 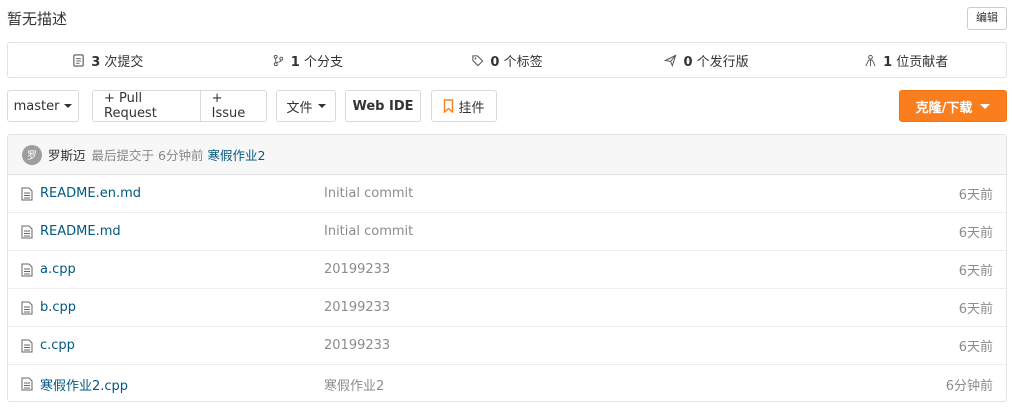 I want to click on new-pull-request-button: + Pull Request, so click(x=146, y=106).